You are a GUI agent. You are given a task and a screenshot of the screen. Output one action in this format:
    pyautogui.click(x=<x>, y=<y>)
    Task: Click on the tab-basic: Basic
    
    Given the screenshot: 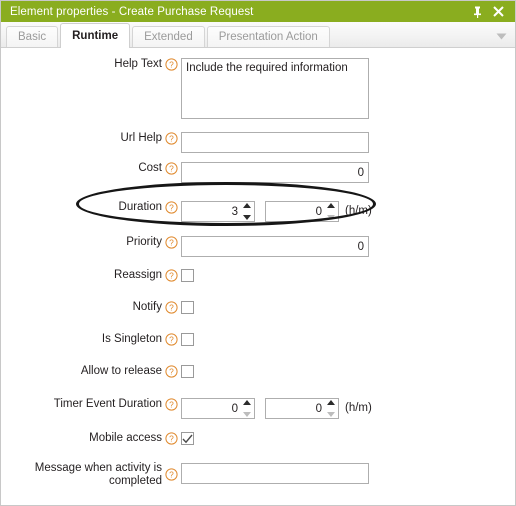 What is the action you would take?
    pyautogui.click(x=32, y=36)
    